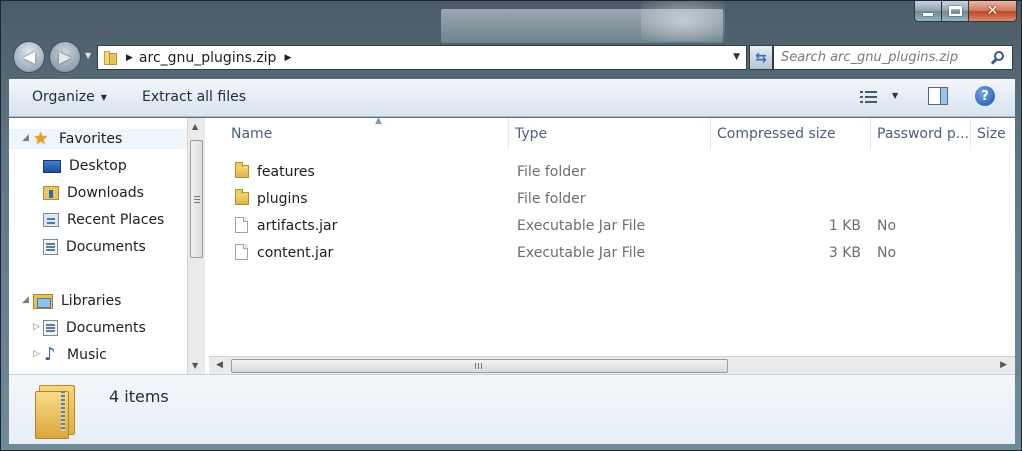 Image resolution: width=1022 pixels, height=451 pixels. Describe the element at coordinates (367, 133) in the screenshot. I see `column-header-name: Name ▲` at that location.